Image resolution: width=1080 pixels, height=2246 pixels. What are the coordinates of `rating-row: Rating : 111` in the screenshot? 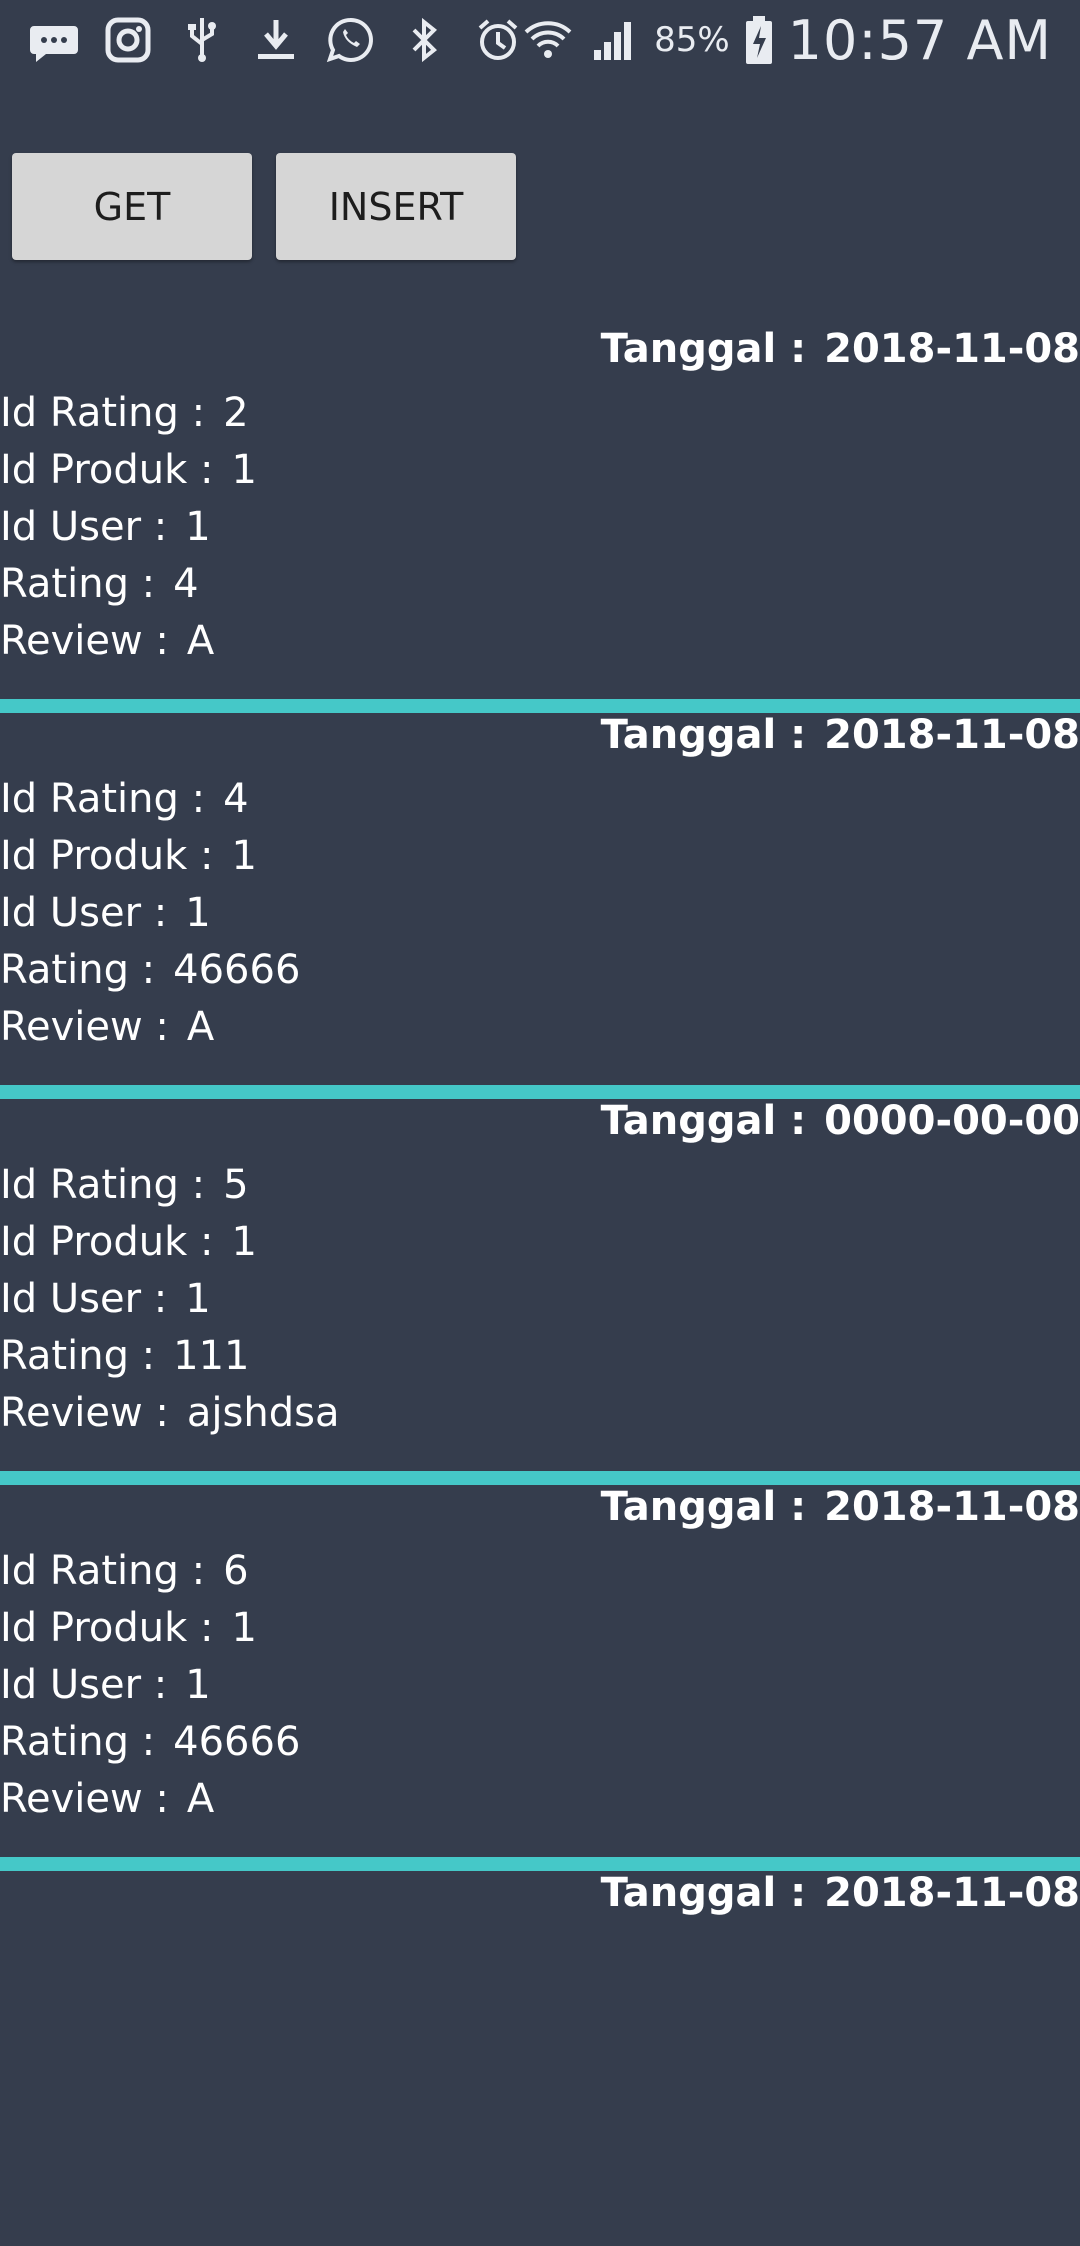 It's located at (125, 1356).